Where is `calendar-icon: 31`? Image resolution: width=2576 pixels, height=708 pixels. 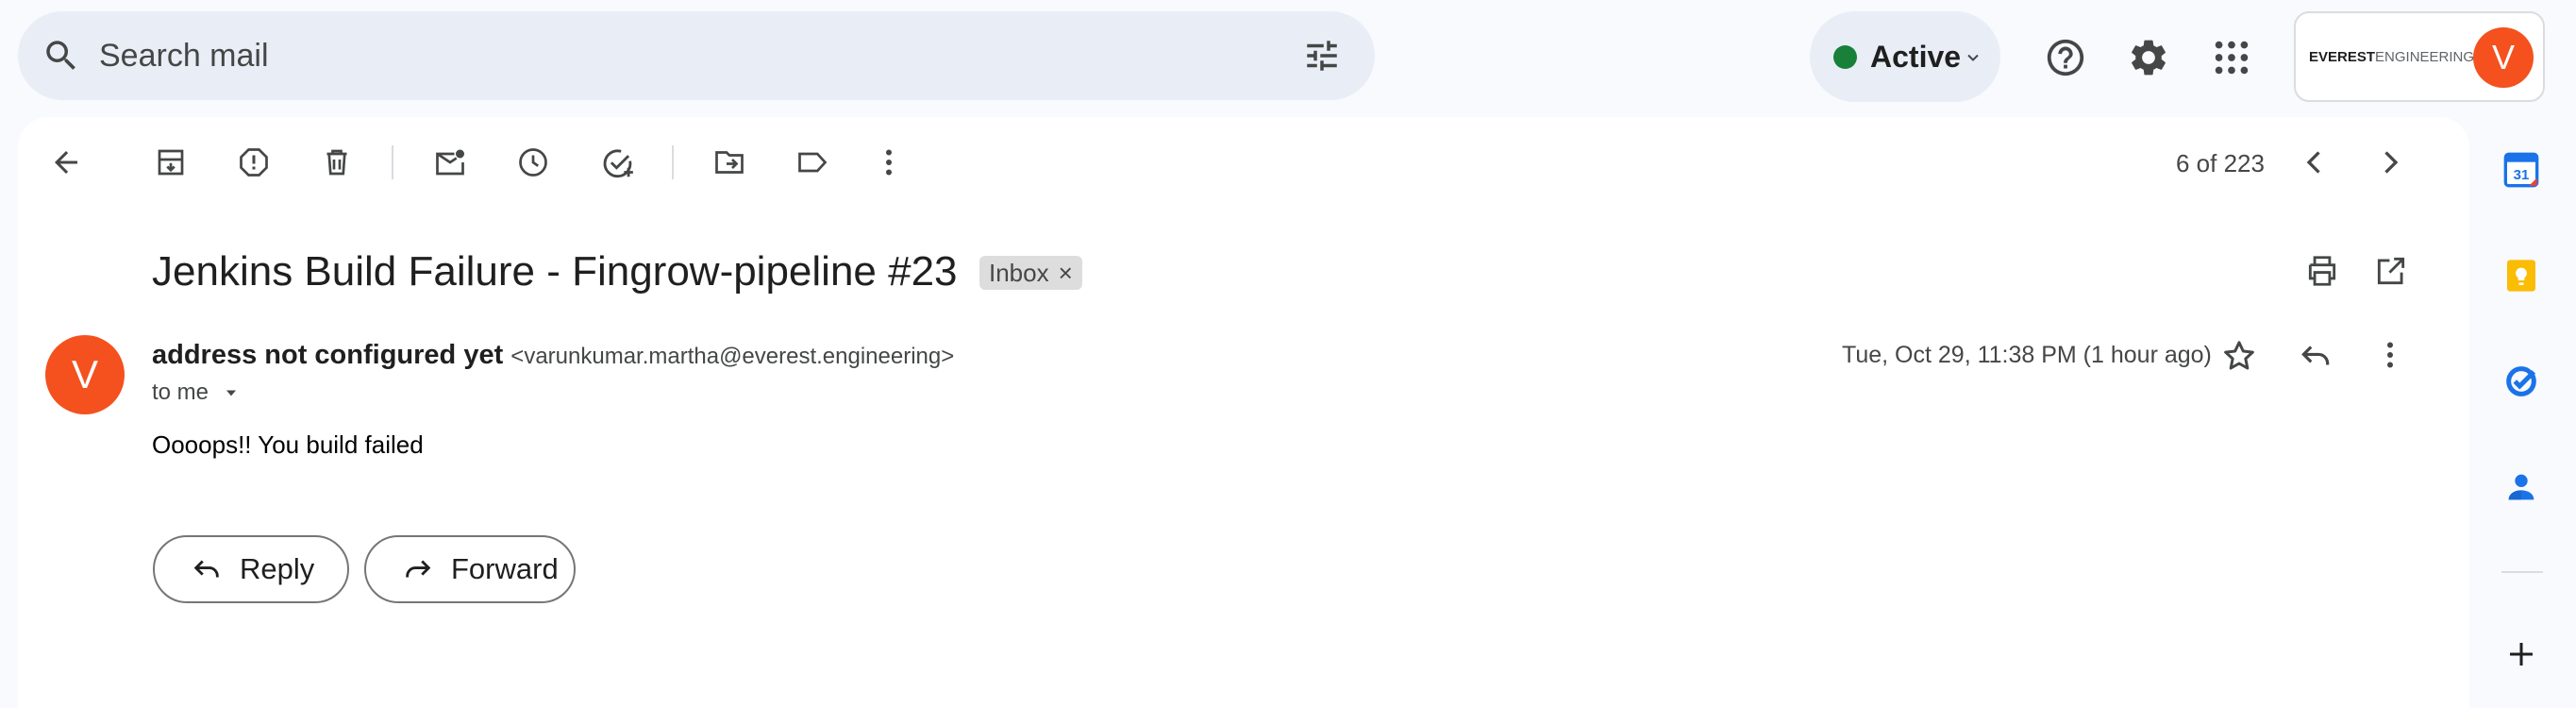 calendar-icon: 31 is located at coordinates (2521, 170).